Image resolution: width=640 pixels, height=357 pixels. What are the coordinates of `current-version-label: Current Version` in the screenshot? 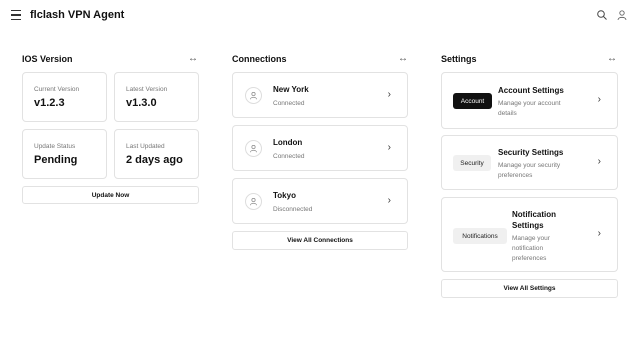 It's located at (57, 89).